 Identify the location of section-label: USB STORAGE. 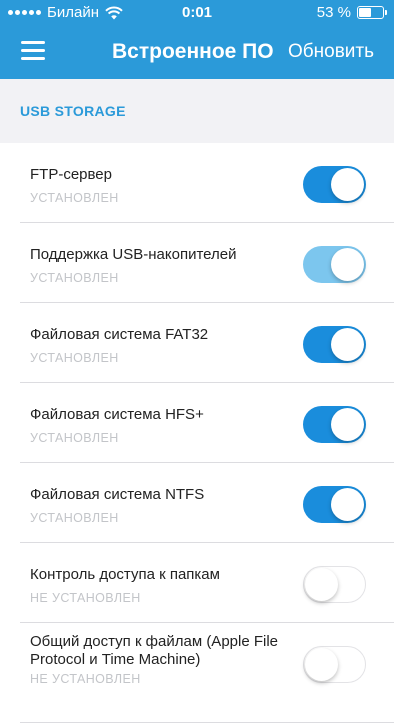
(73, 111).